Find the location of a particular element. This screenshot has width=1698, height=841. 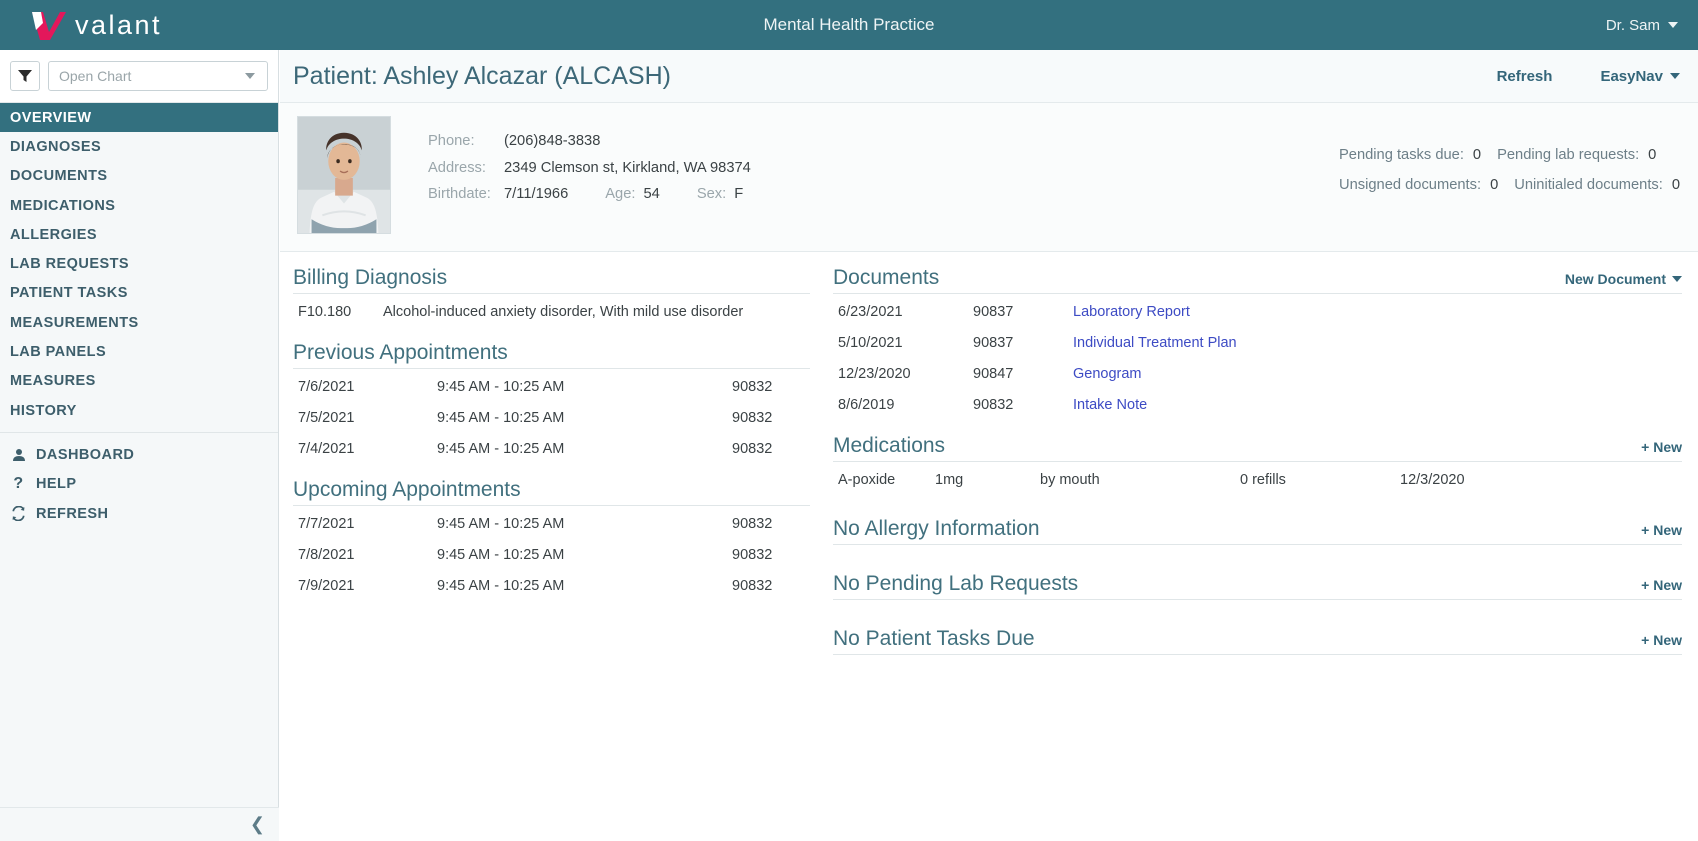

upcoming-appointments-header: Upcoming Appointments is located at coordinates (551, 492).